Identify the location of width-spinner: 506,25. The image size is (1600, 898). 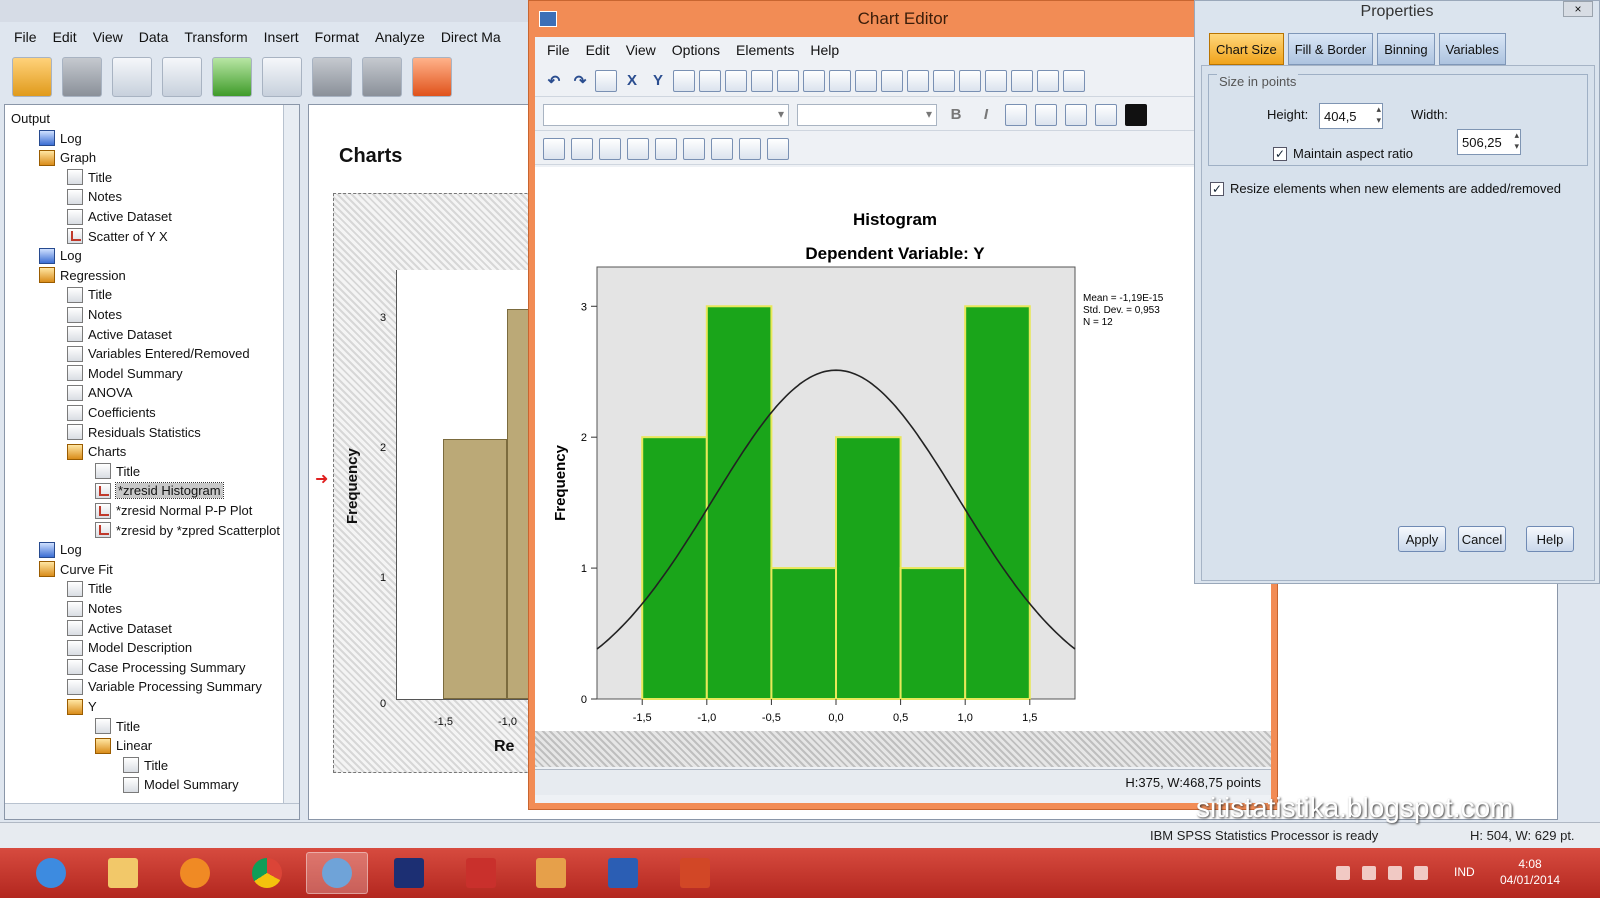
(1489, 142).